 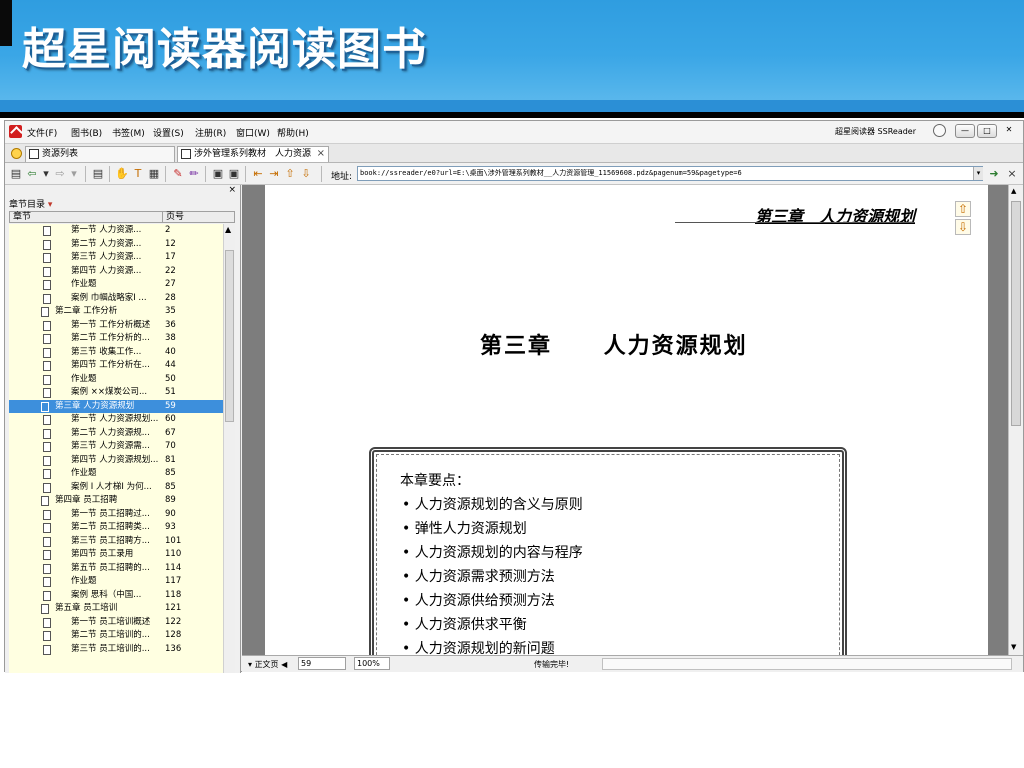 What do you see at coordinates (173, 608) in the screenshot?
I see `toc-item-page: 121` at bounding box center [173, 608].